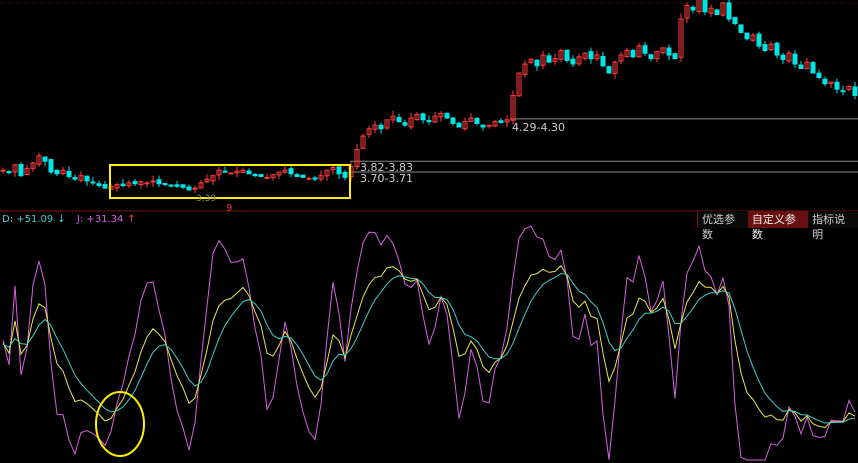  What do you see at coordinates (833, 226) in the screenshot?
I see `indicator-help-button: 指标说明` at bounding box center [833, 226].